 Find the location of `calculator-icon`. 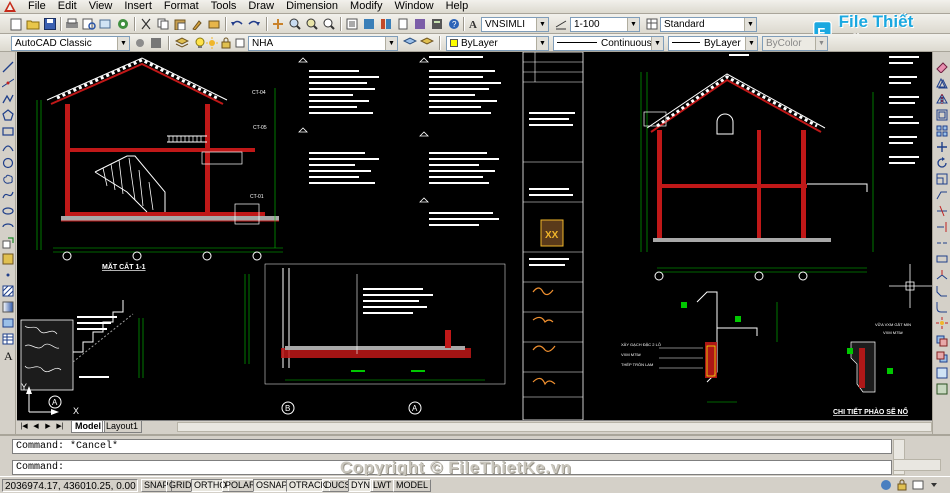

calculator-icon is located at coordinates (437, 24).